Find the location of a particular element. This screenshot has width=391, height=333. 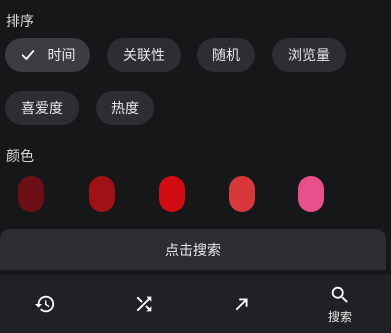

sort-chip-label: 随机 is located at coordinates (226, 56).